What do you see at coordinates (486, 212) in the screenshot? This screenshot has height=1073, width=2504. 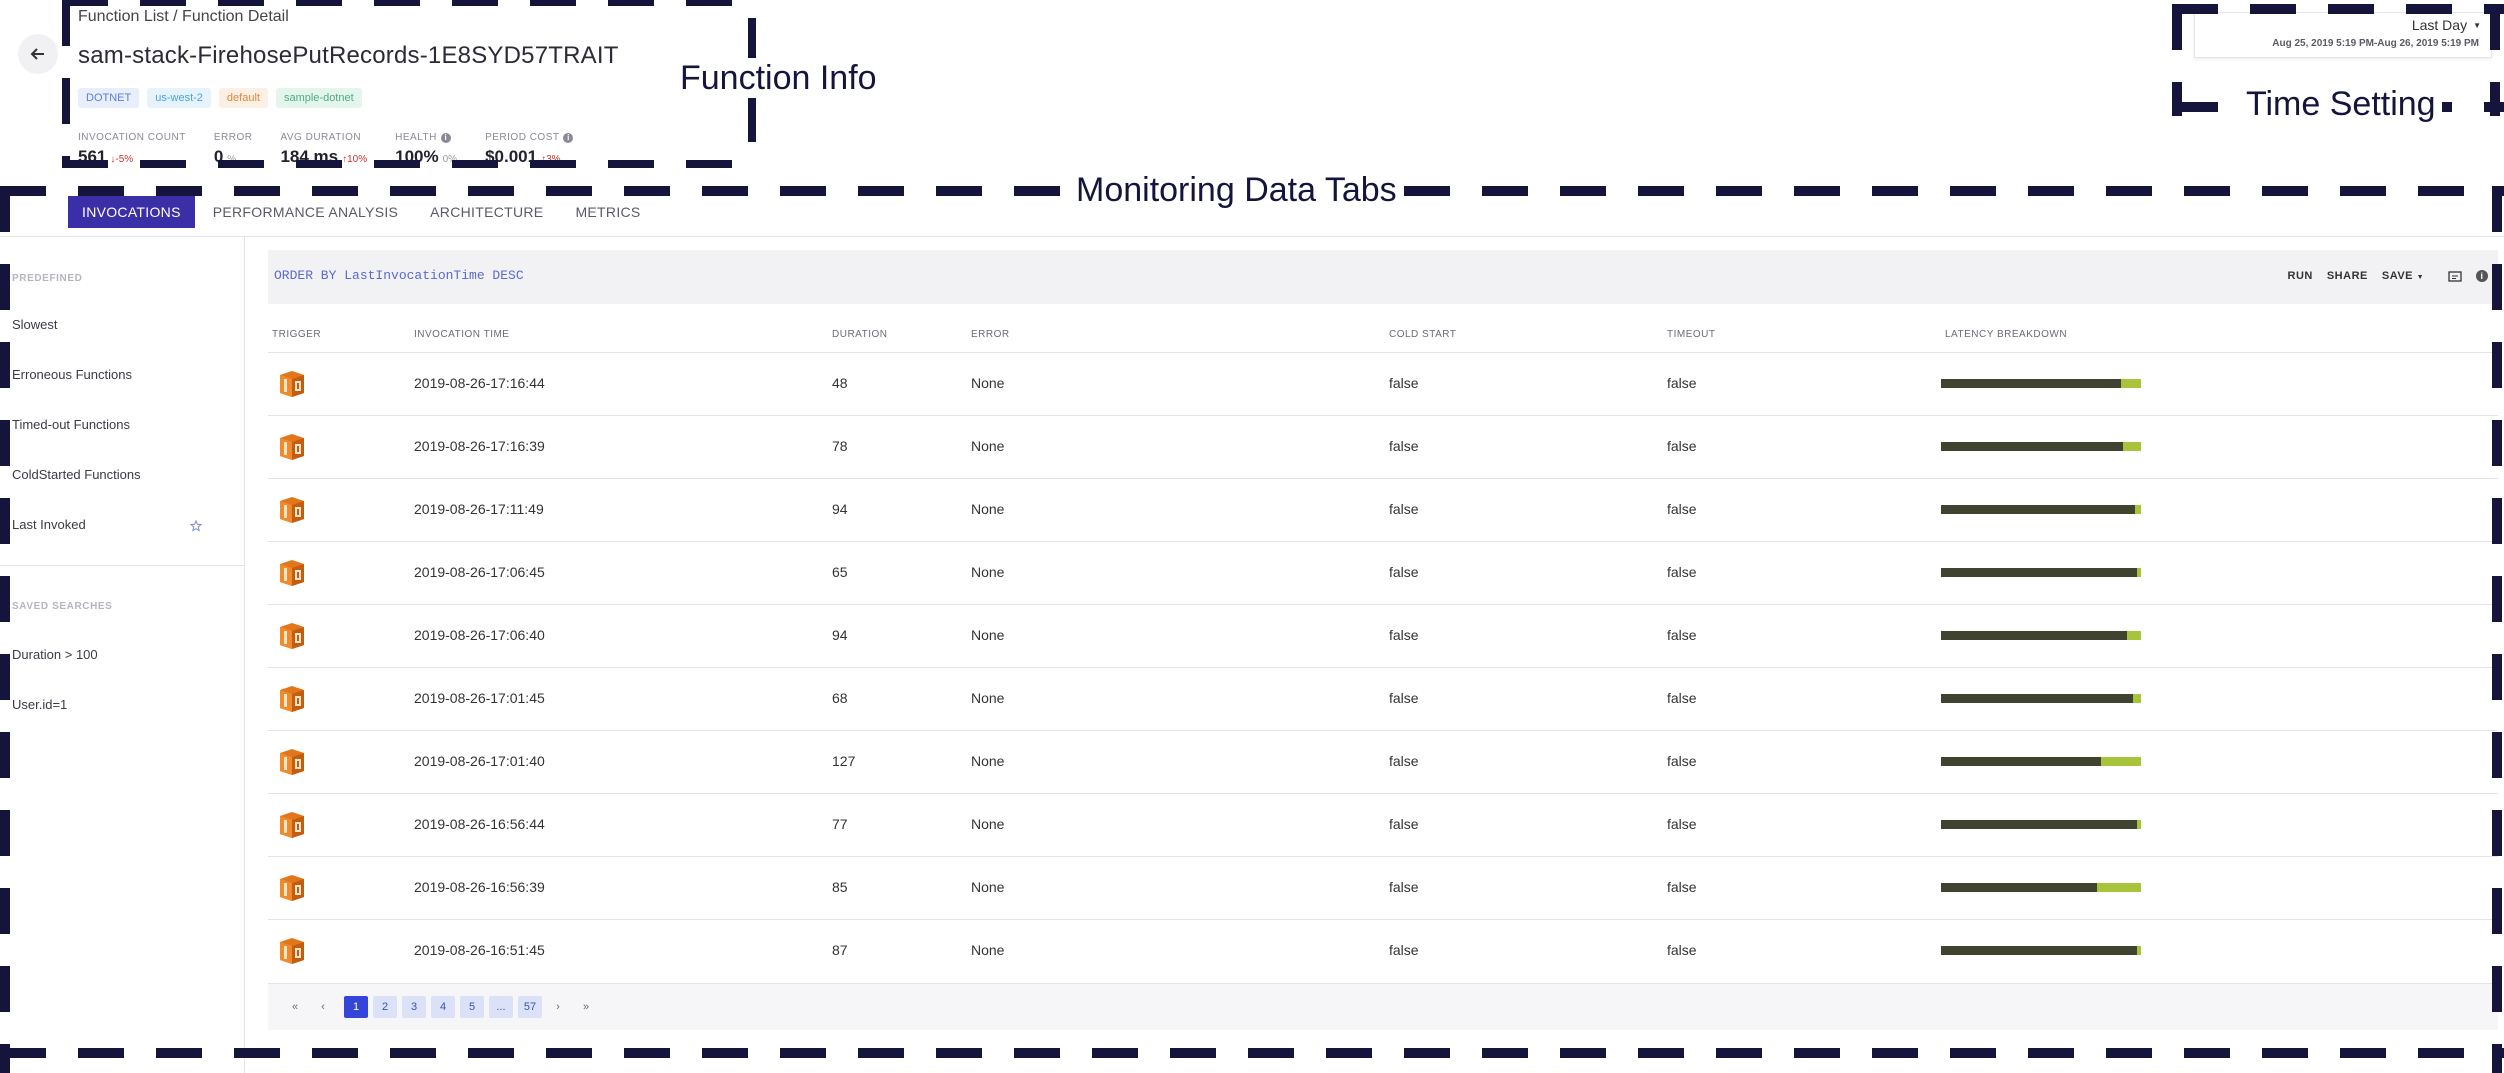 I see `tab-architecture: ARCHITECTURE` at bounding box center [486, 212].